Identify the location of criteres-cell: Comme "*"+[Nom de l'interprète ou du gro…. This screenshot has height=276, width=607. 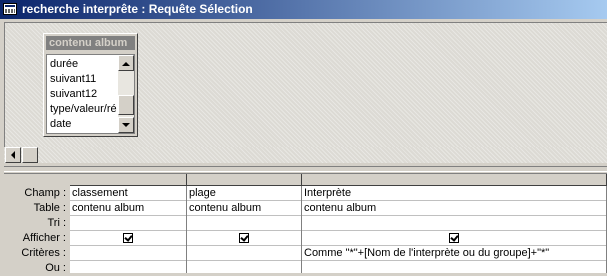
(426, 253).